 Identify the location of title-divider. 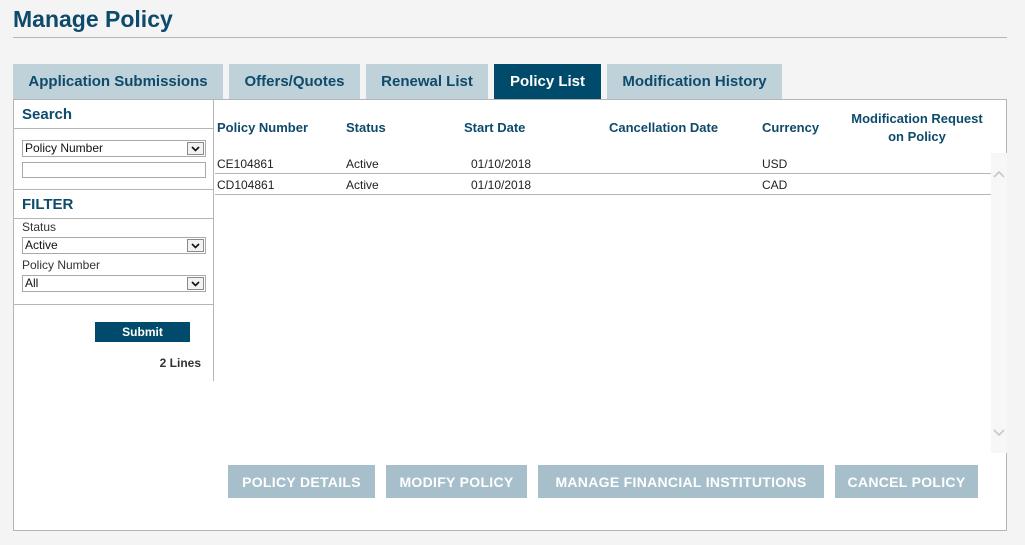
(510, 37).